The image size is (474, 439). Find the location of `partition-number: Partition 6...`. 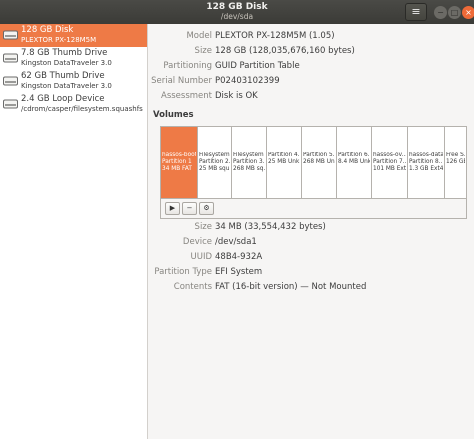

partition-number: Partition 6... is located at coordinates (354, 155).